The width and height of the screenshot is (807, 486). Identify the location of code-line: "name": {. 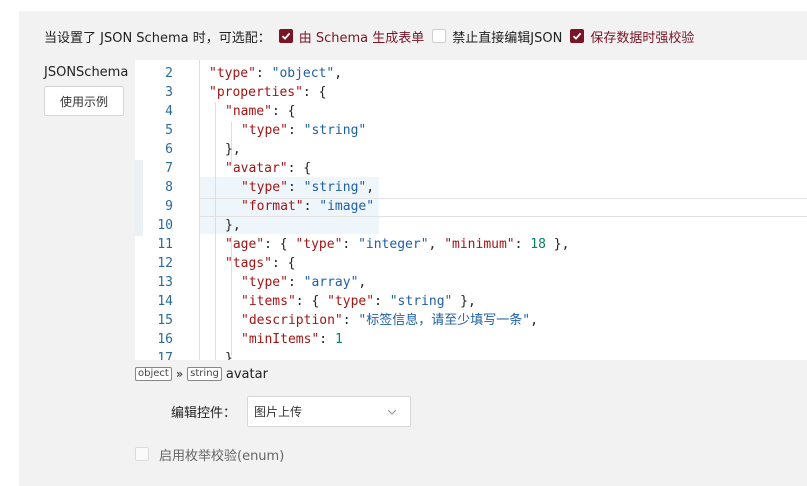
(260, 111).